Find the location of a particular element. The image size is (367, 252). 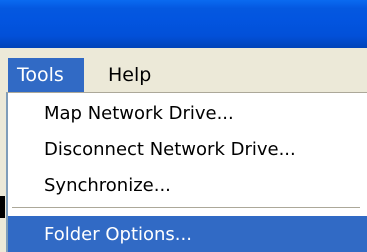

menu-tools: Tools is located at coordinates (46, 75).